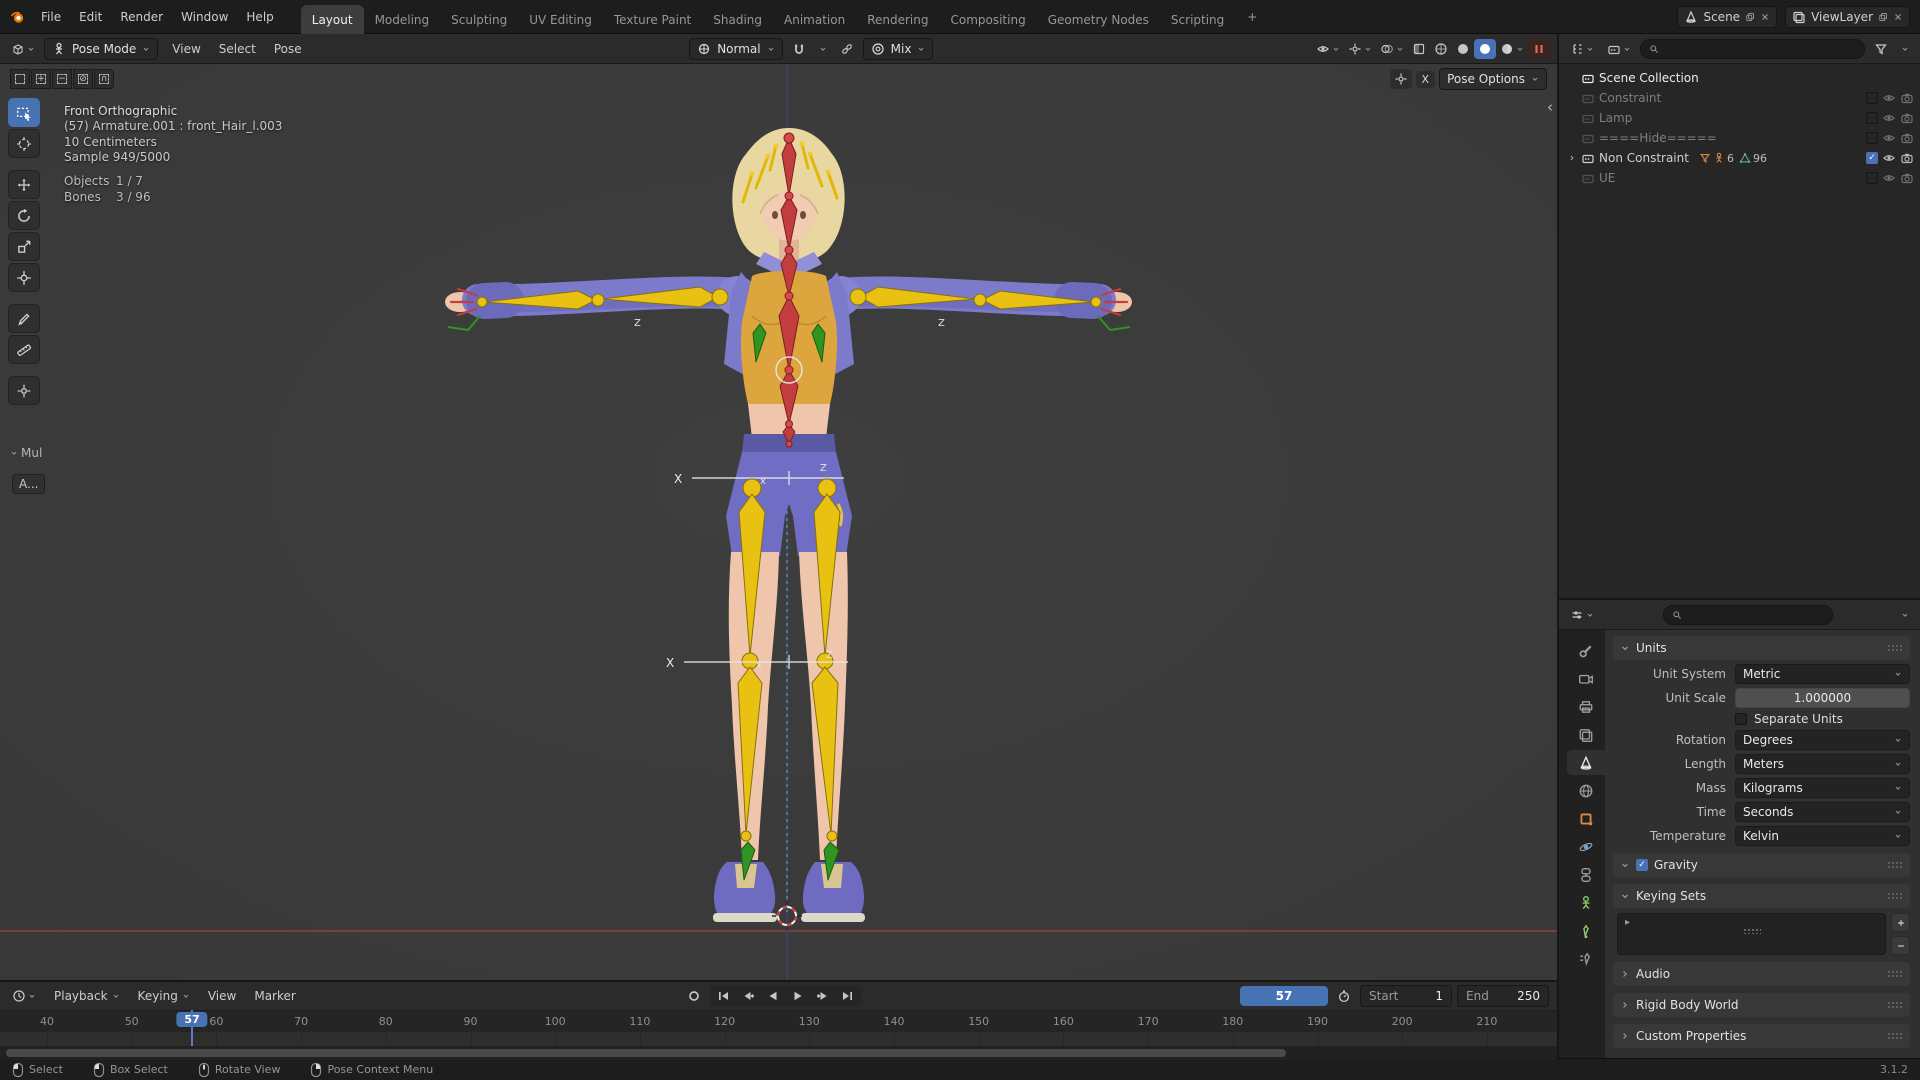 The width and height of the screenshot is (1920, 1080). Describe the element at coordinates (1761, 865) in the screenshot. I see `panel-gravity: Gravity` at that location.